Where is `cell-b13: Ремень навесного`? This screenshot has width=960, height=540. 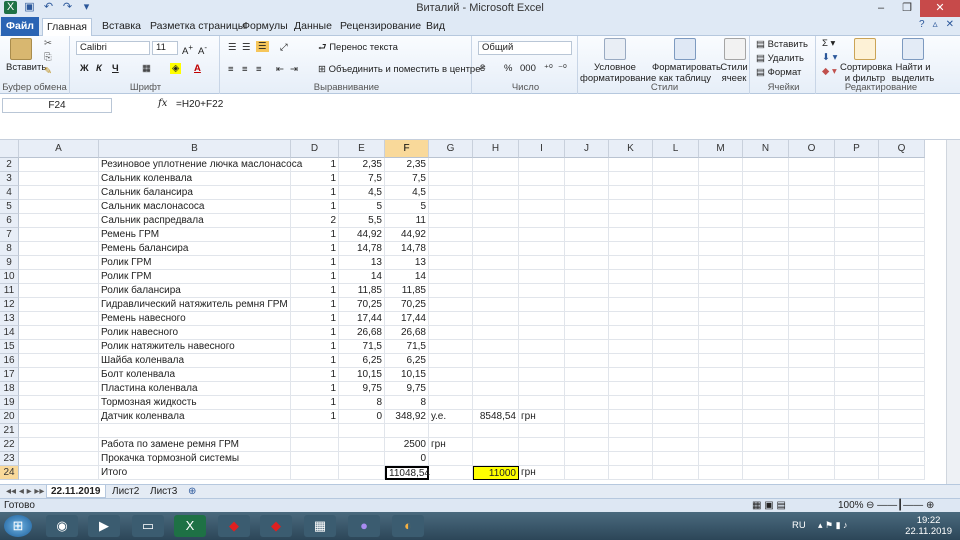 cell-b13: Ремень навесного is located at coordinates (195, 319).